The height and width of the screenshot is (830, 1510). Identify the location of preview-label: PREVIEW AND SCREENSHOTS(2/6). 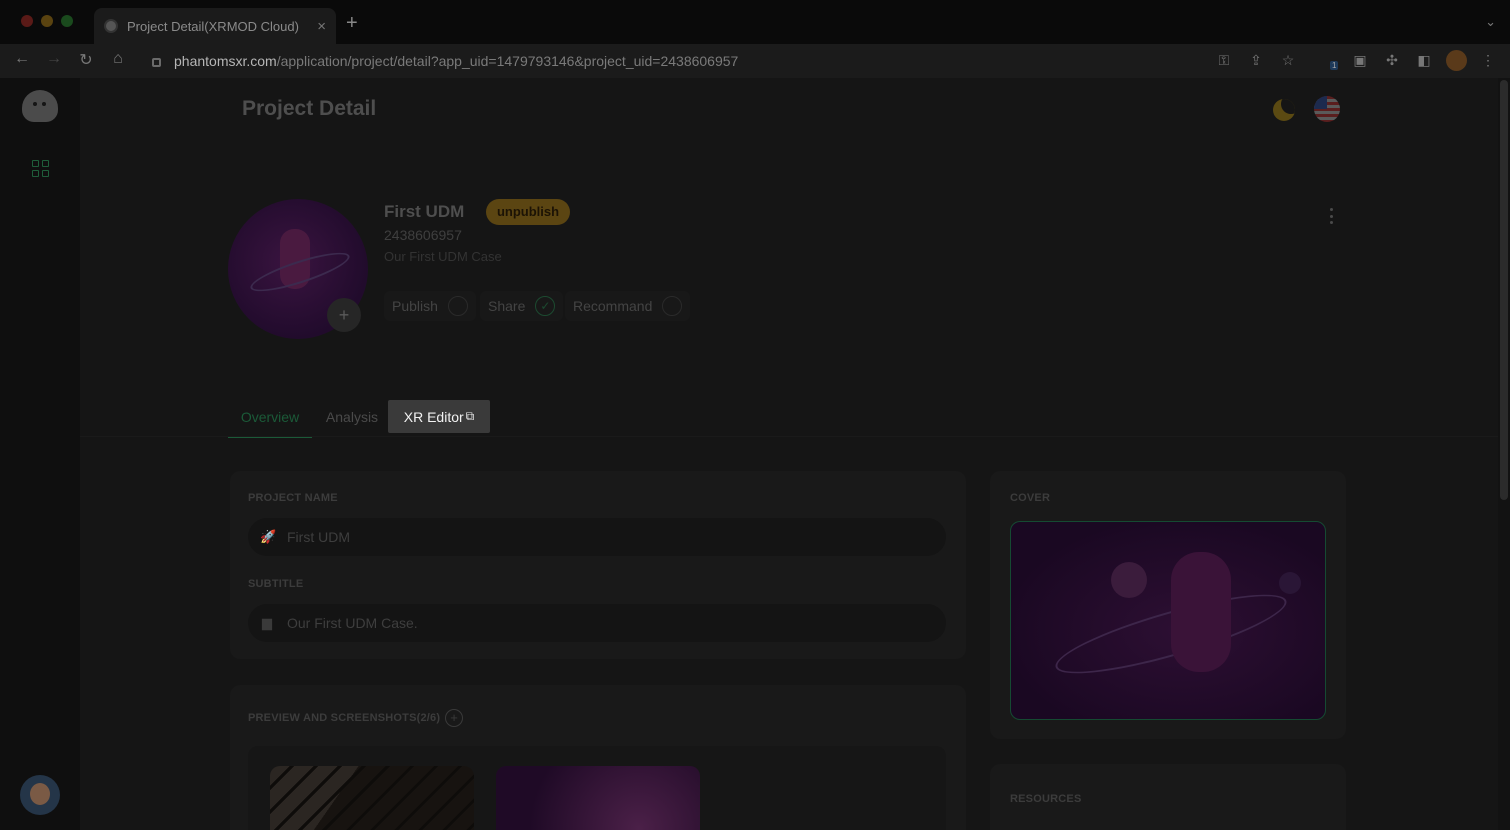
(344, 718).